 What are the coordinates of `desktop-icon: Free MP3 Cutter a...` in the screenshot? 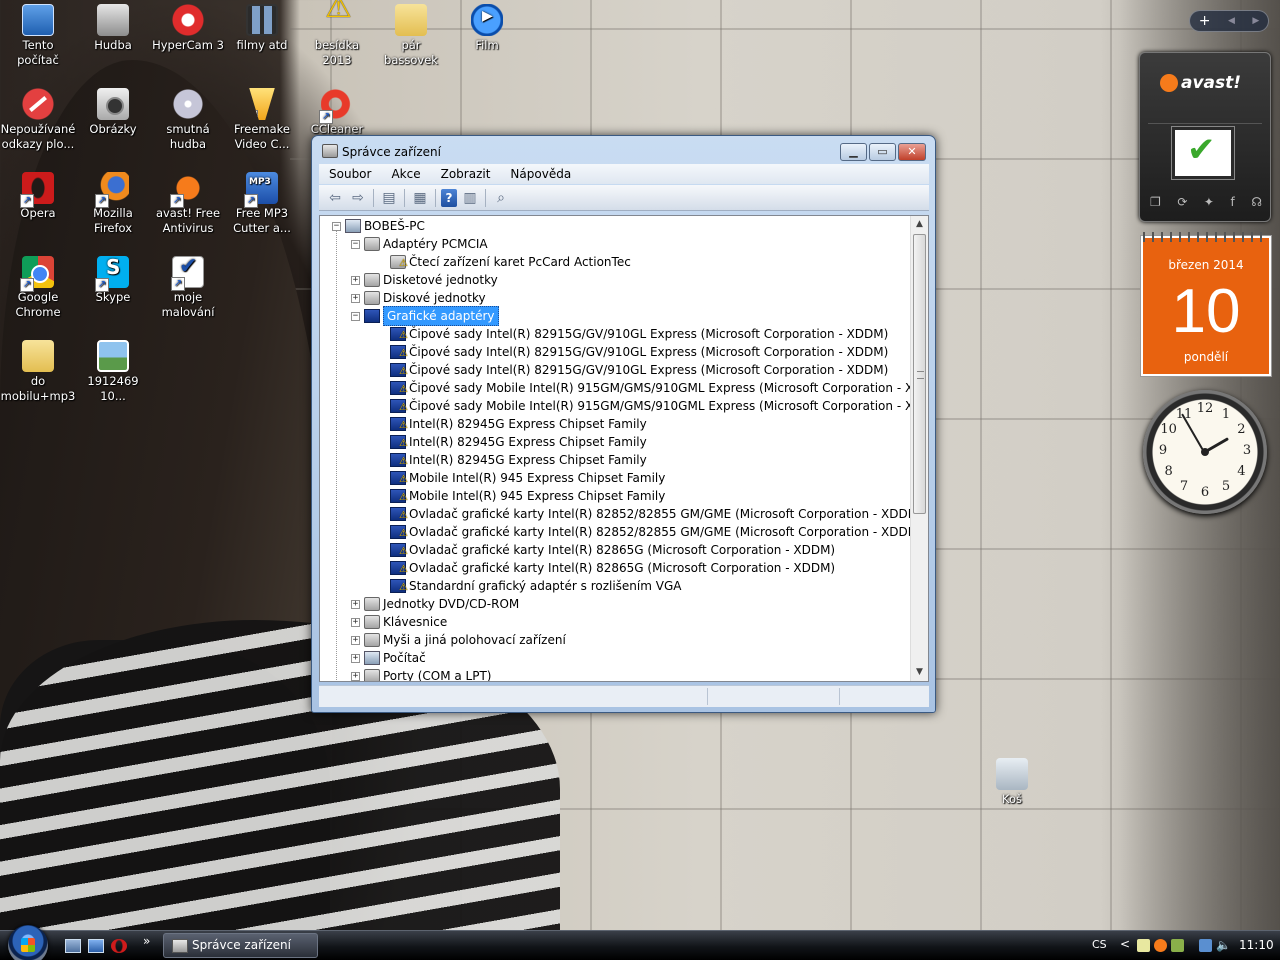 It's located at (262, 204).